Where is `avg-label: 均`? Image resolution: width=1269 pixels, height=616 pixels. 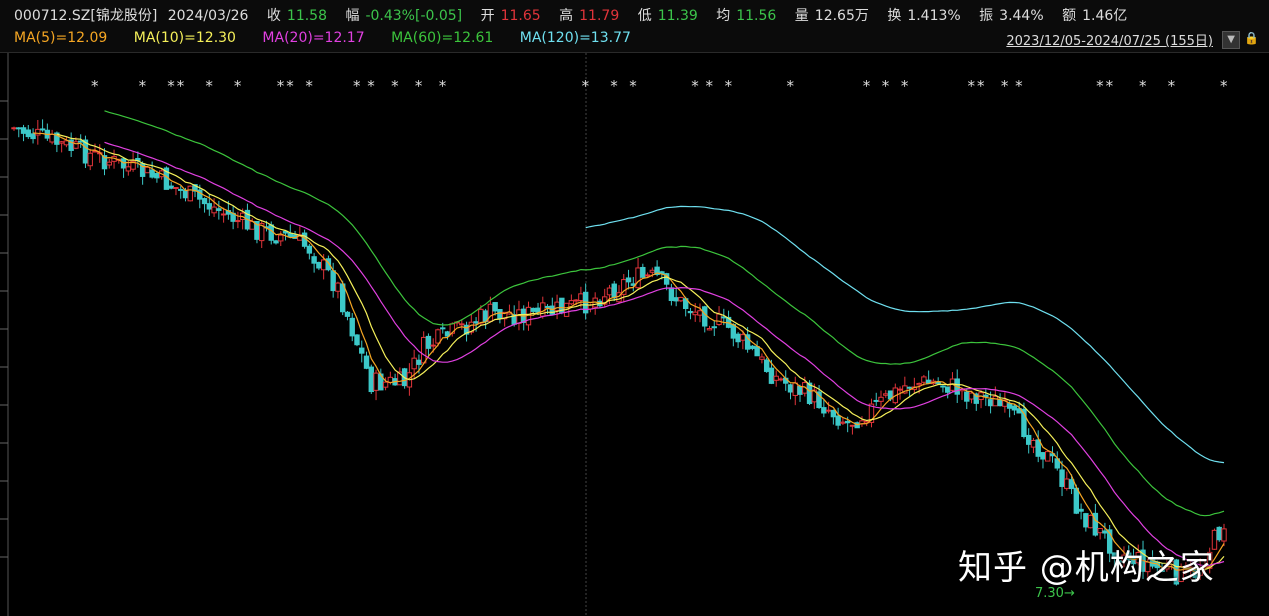 avg-label: 均 is located at coordinates (723, 16).